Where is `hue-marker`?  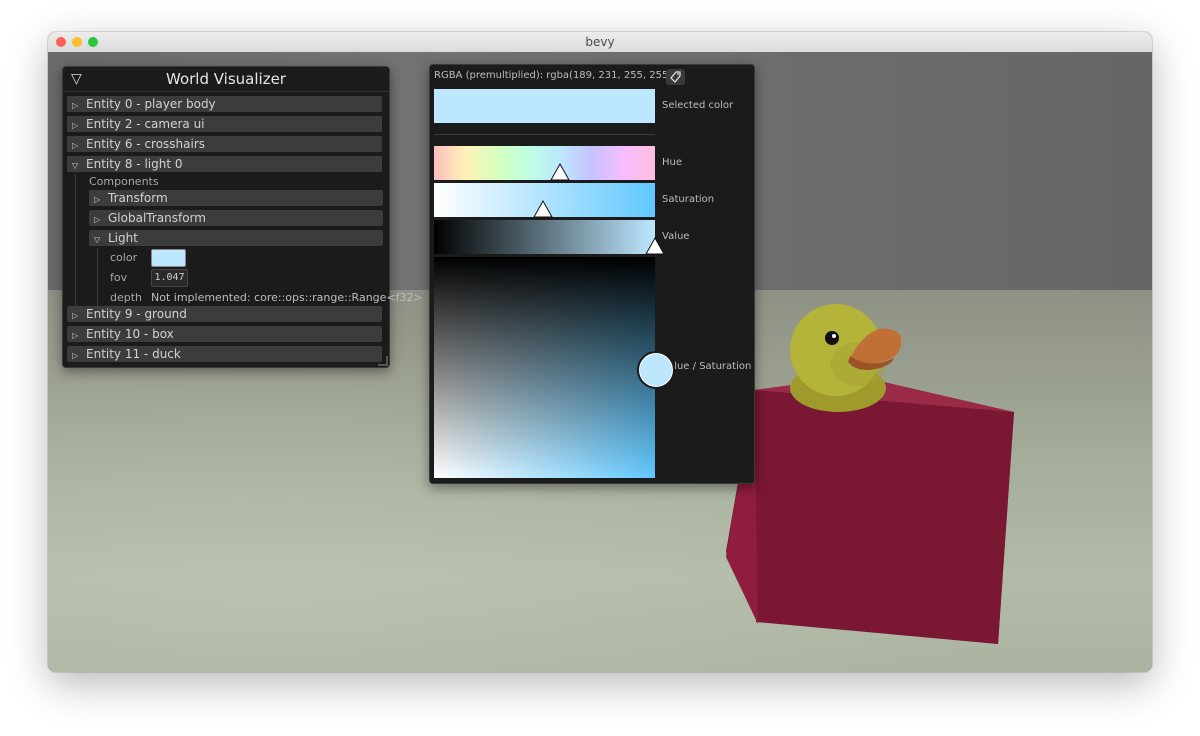
hue-marker is located at coordinates (560, 171).